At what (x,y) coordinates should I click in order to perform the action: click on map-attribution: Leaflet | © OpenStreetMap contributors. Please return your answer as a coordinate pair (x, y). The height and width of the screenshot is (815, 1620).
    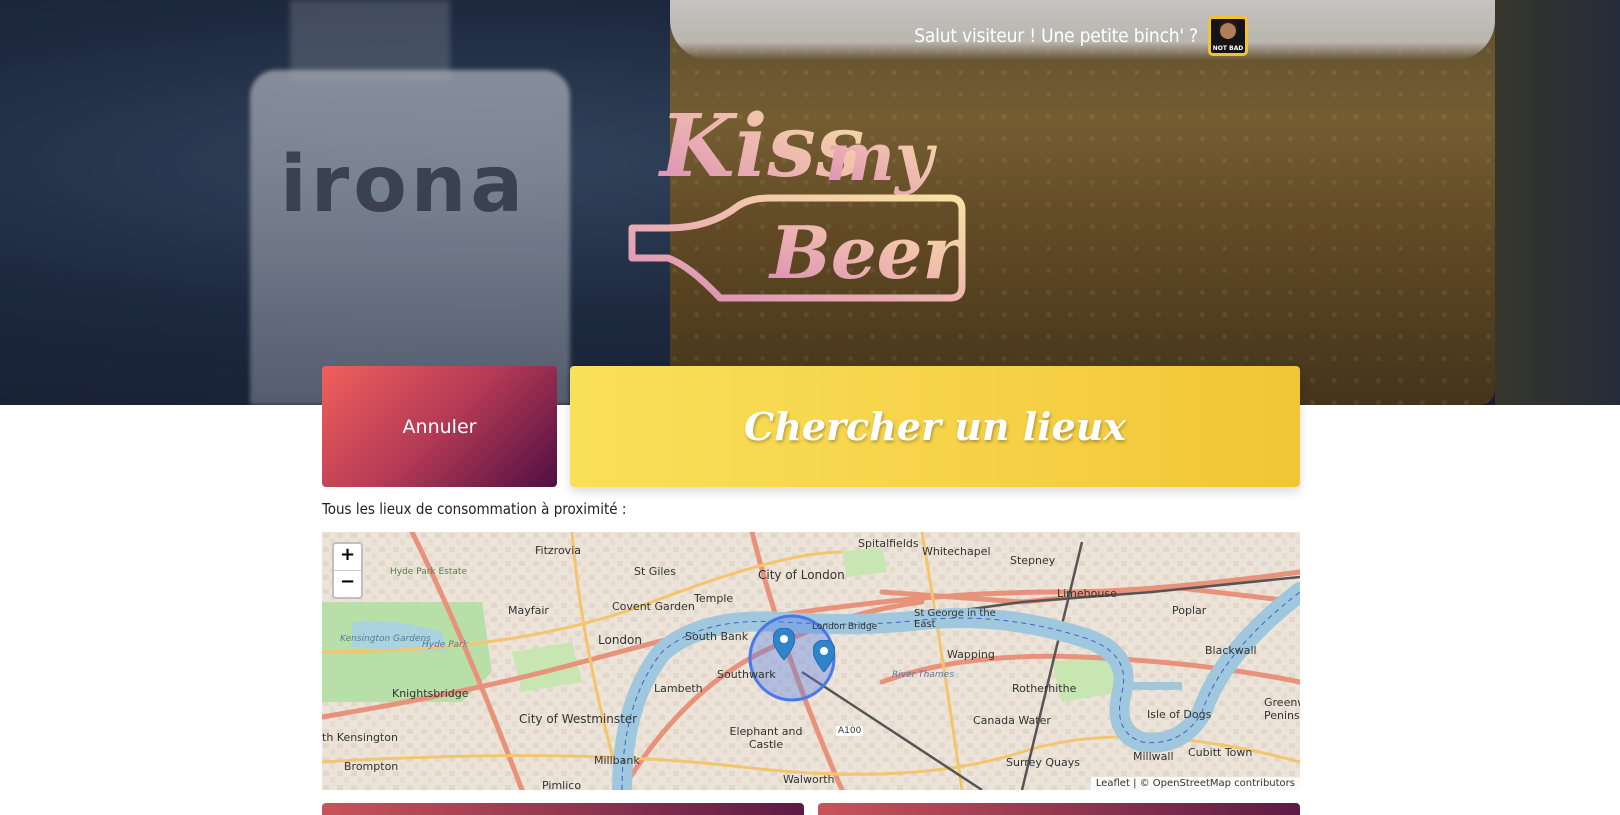
    Looking at the image, I should click on (1195, 783).